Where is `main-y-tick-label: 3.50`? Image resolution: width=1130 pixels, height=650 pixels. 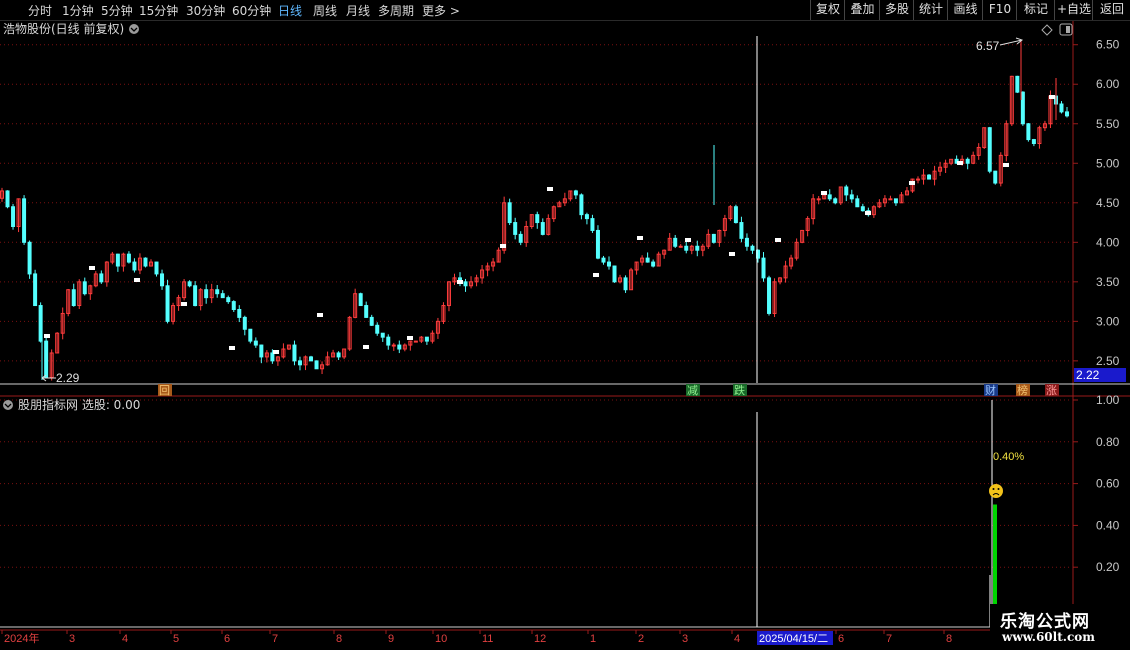
main-y-tick-label: 3.50 is located at coordinates (1108, 282).